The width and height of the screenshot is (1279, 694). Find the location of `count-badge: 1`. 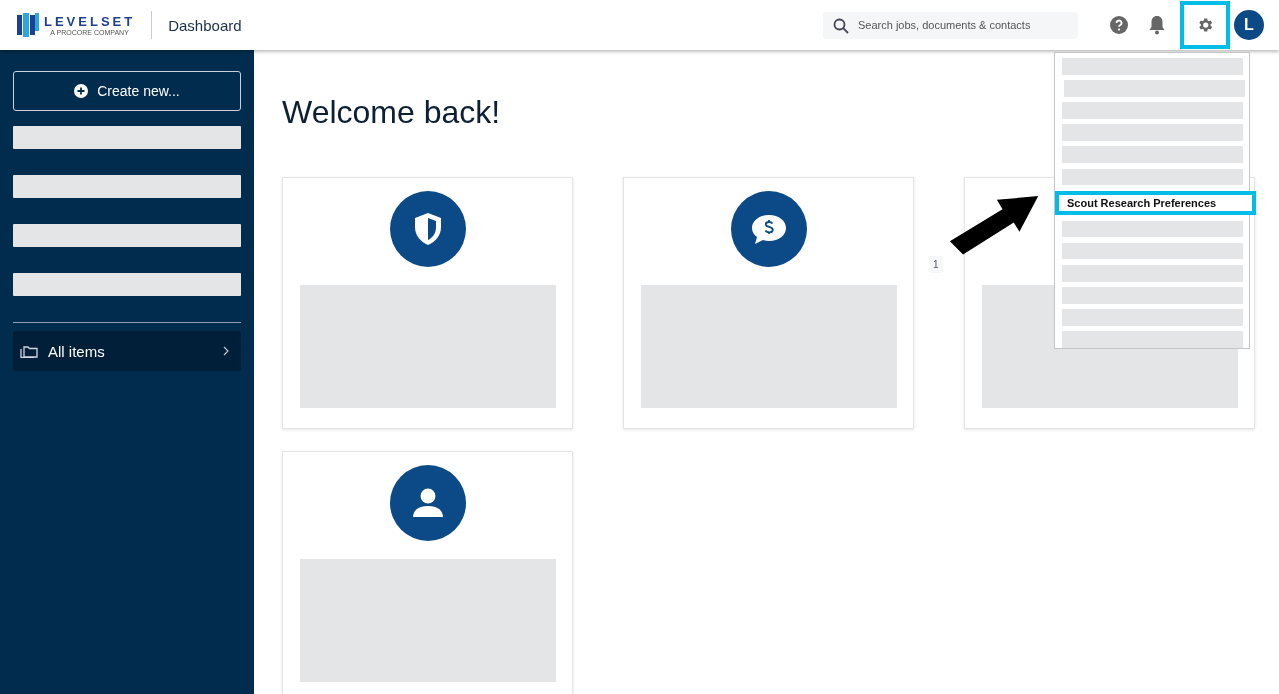

count-badge: 1 is located at coordinates (936, 264).